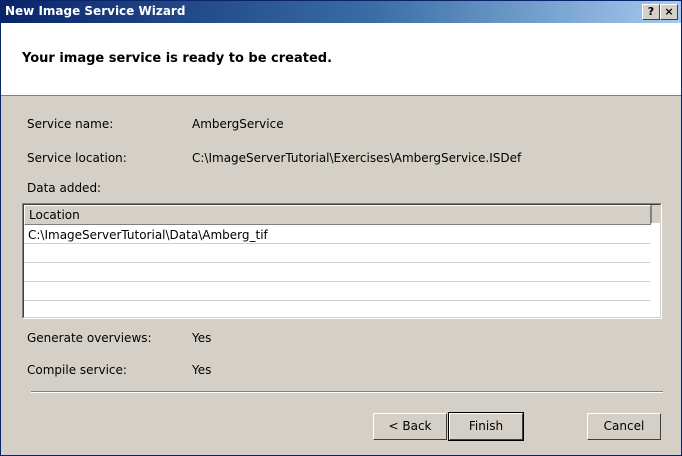 This screenshot has height=456, width=682. What do you see at coordinates (202, 338) in the screenshot?
I see `generate-overviews-value: Yes` at bounding box center [202, 338].